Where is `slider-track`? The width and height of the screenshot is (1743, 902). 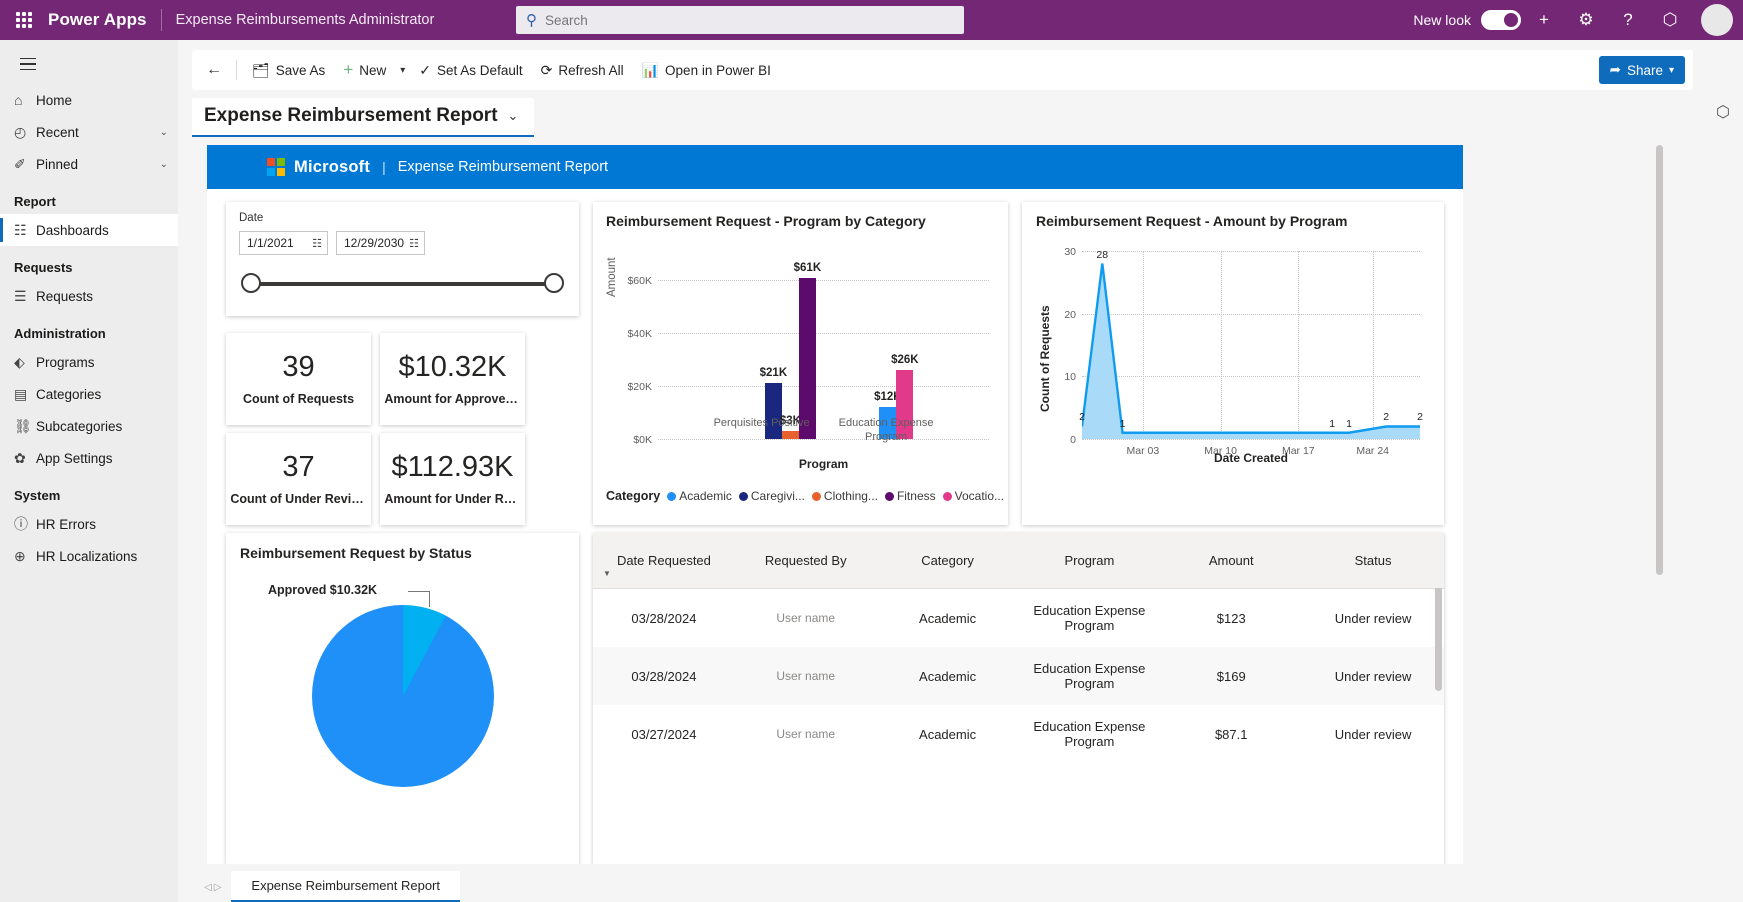
slider-track is located at coordinates (402, 284).